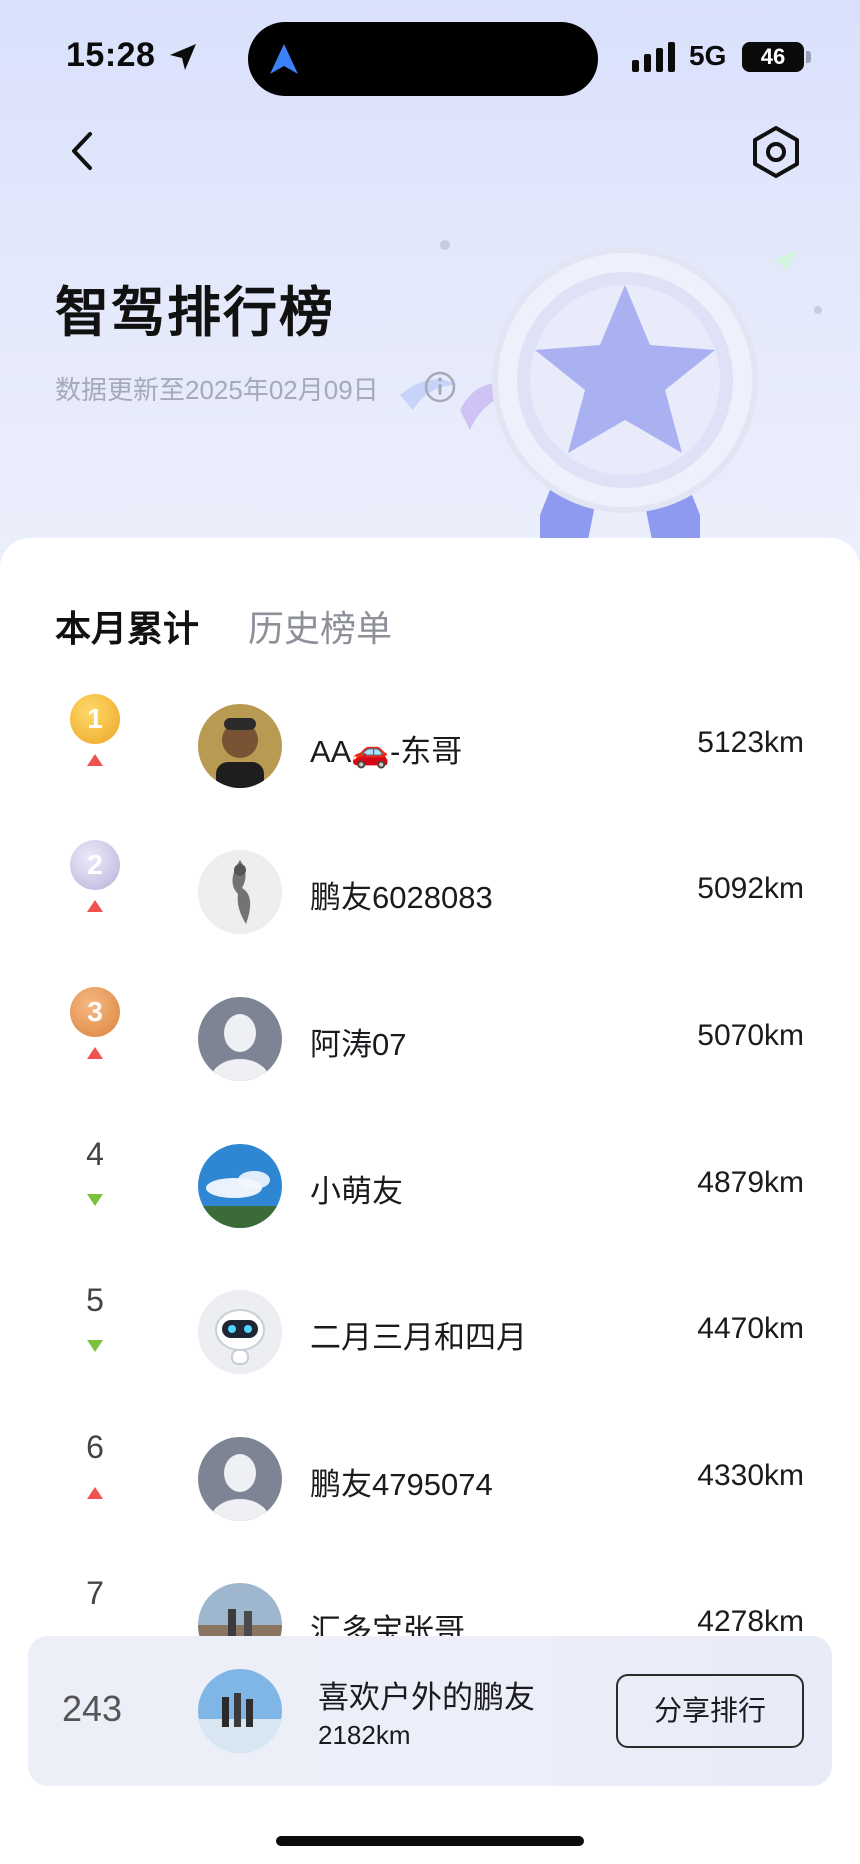 This screenshot has height=1864, width=860. I want to click on silver-medal-badge: 2, so click(95, 865).